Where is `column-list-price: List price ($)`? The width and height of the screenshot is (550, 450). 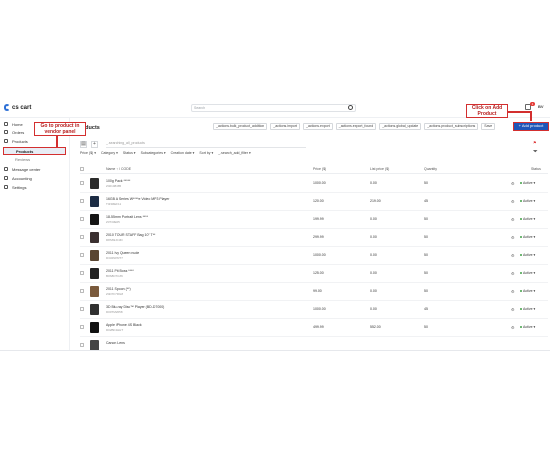 column-list-price: List price ($) is located at coordinates (379, 169).